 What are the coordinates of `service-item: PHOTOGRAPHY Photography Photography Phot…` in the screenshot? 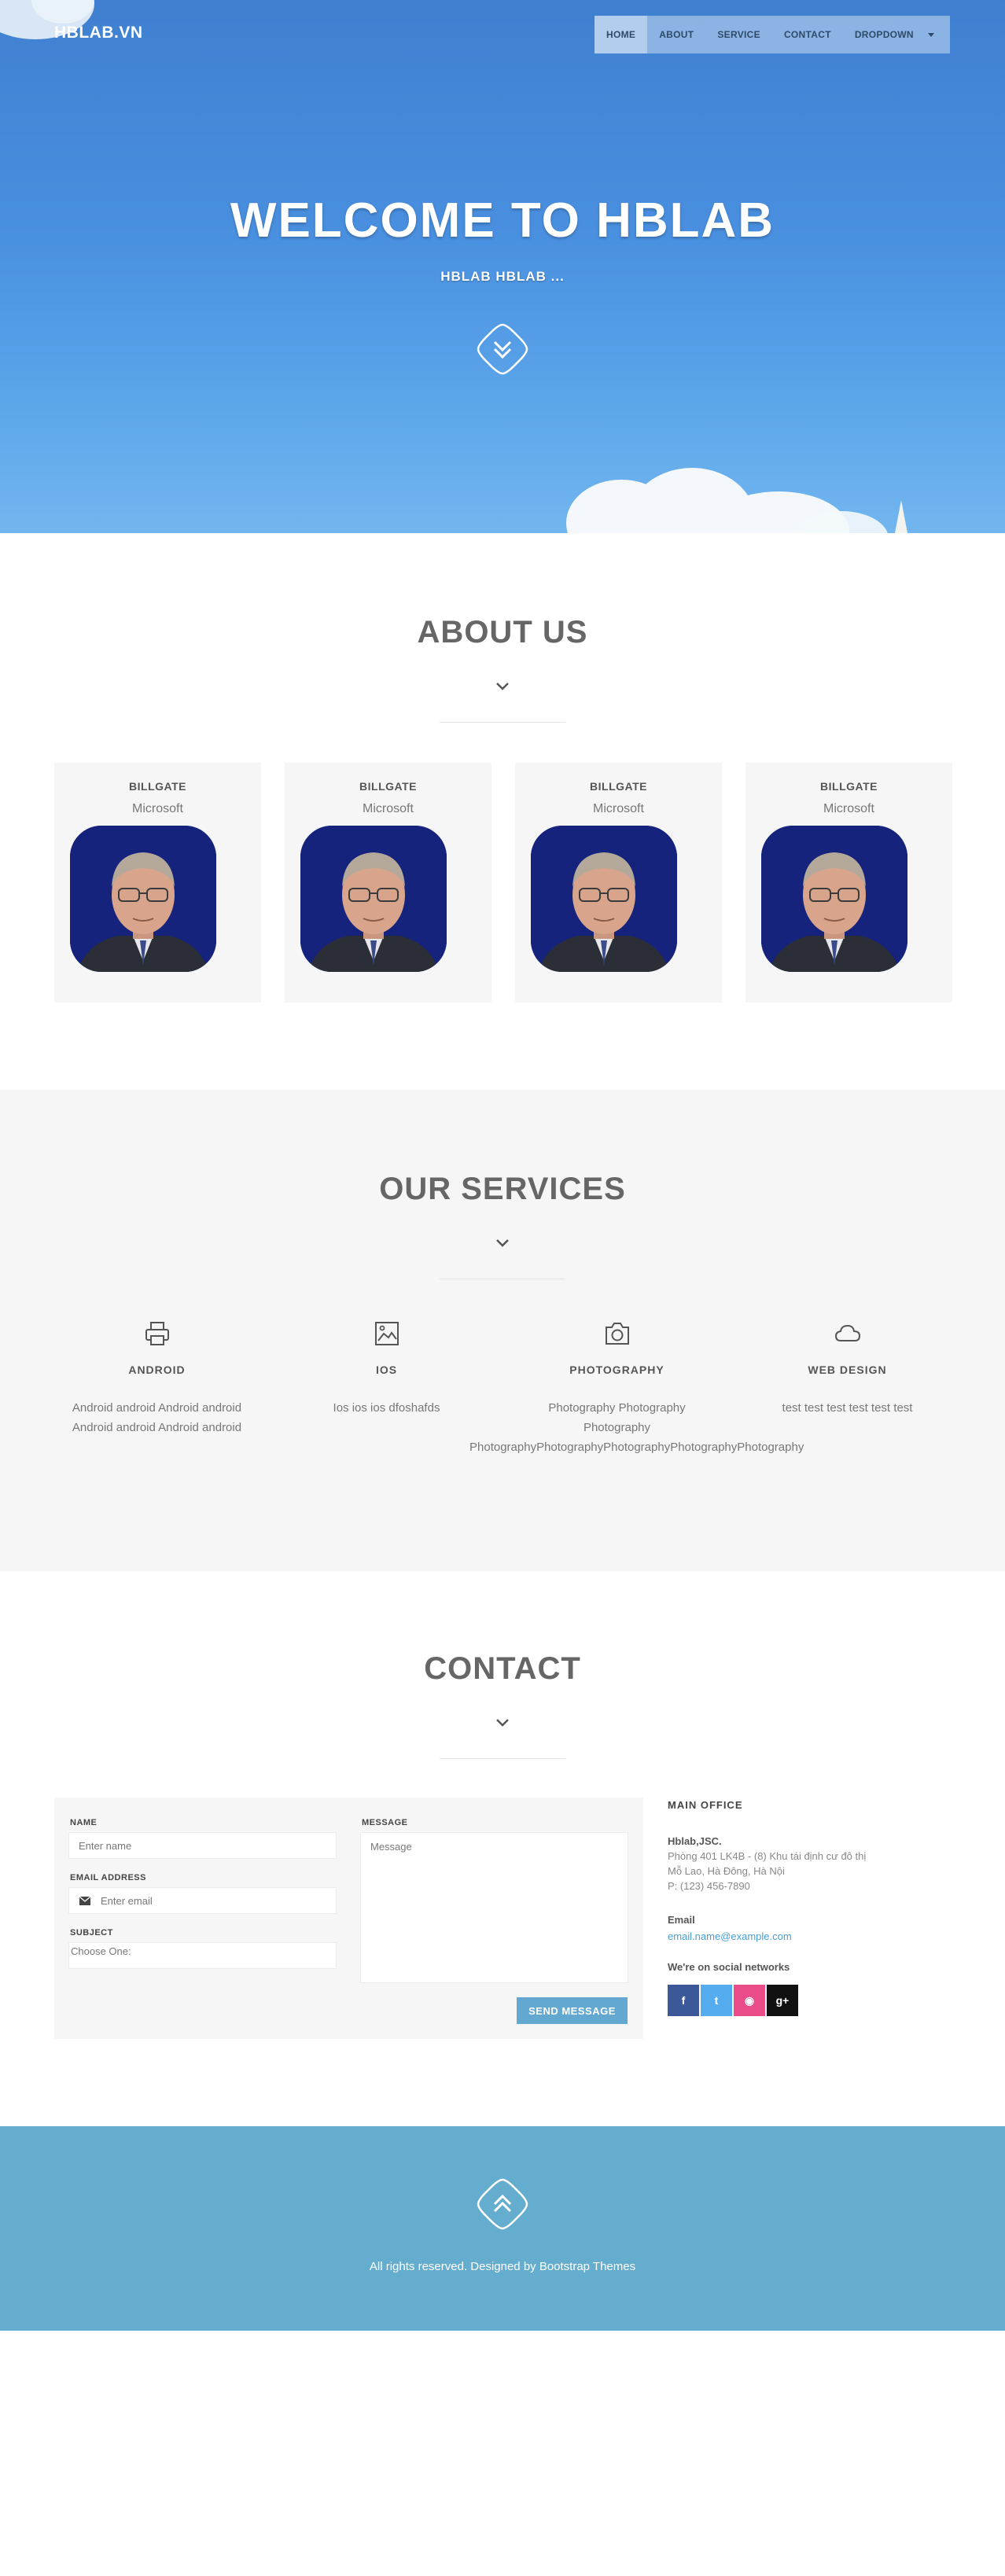 It's located at (636, 1388).